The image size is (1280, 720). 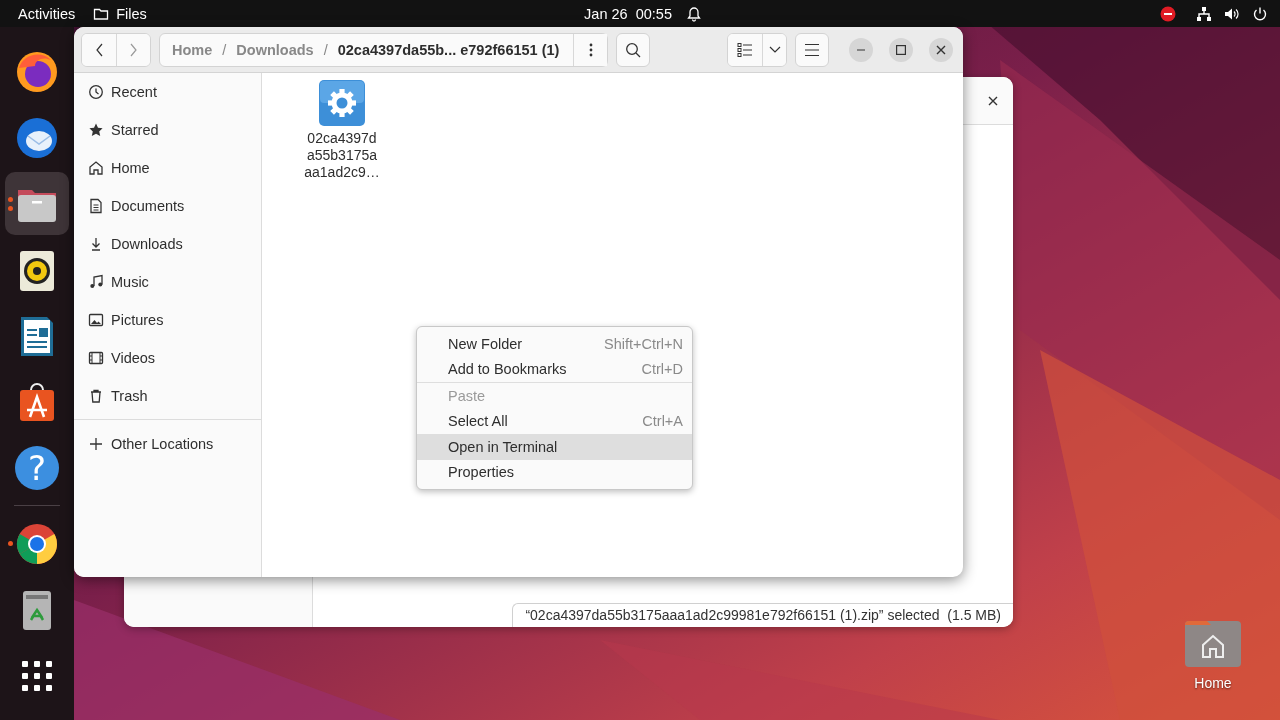 I want to click on chevron-down-icon, so click(x=774, y=49).